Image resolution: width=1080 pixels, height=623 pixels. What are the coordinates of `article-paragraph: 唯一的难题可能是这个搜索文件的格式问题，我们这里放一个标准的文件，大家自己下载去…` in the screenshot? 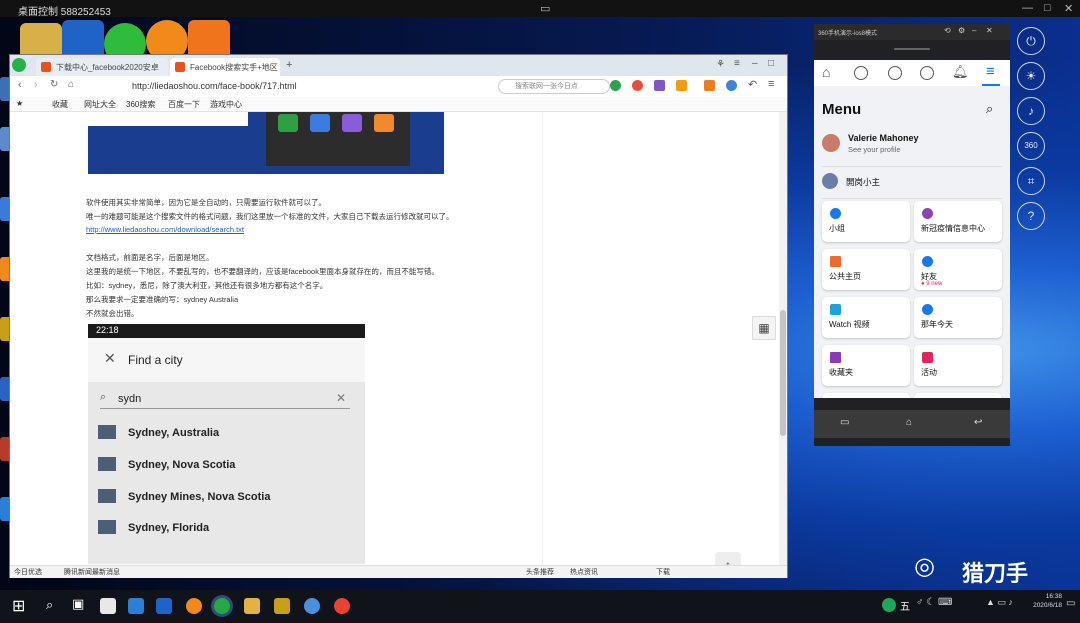 It's located at (270, 216).